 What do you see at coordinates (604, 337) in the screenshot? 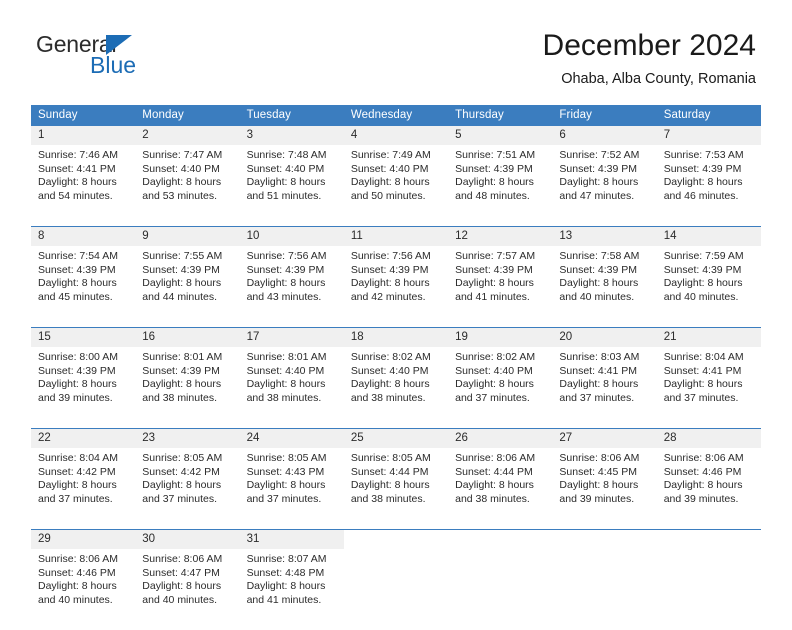
I see `day-number: 20` at bounding box center [604, 337].